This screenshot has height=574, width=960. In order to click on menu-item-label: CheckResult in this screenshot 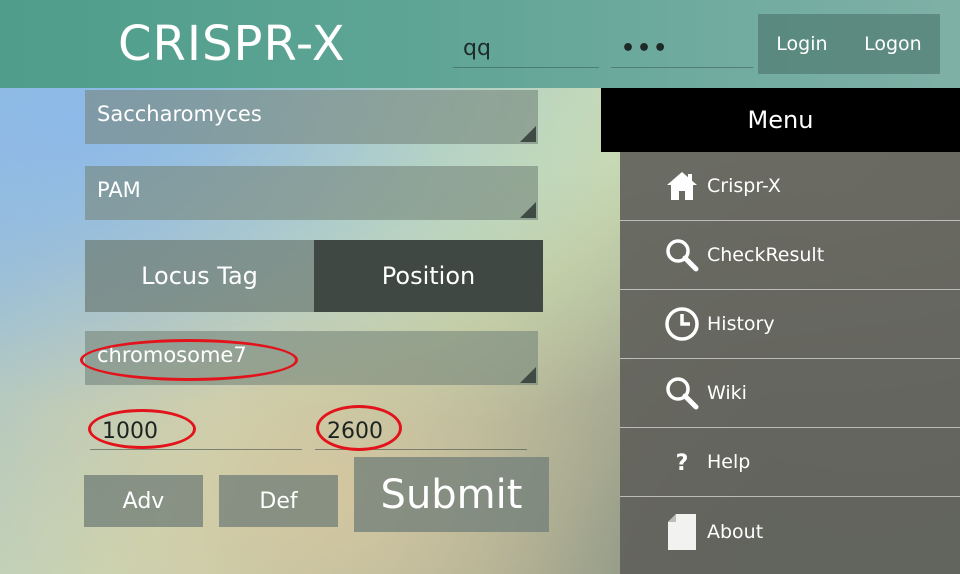, I will do `click(766, 255)`.